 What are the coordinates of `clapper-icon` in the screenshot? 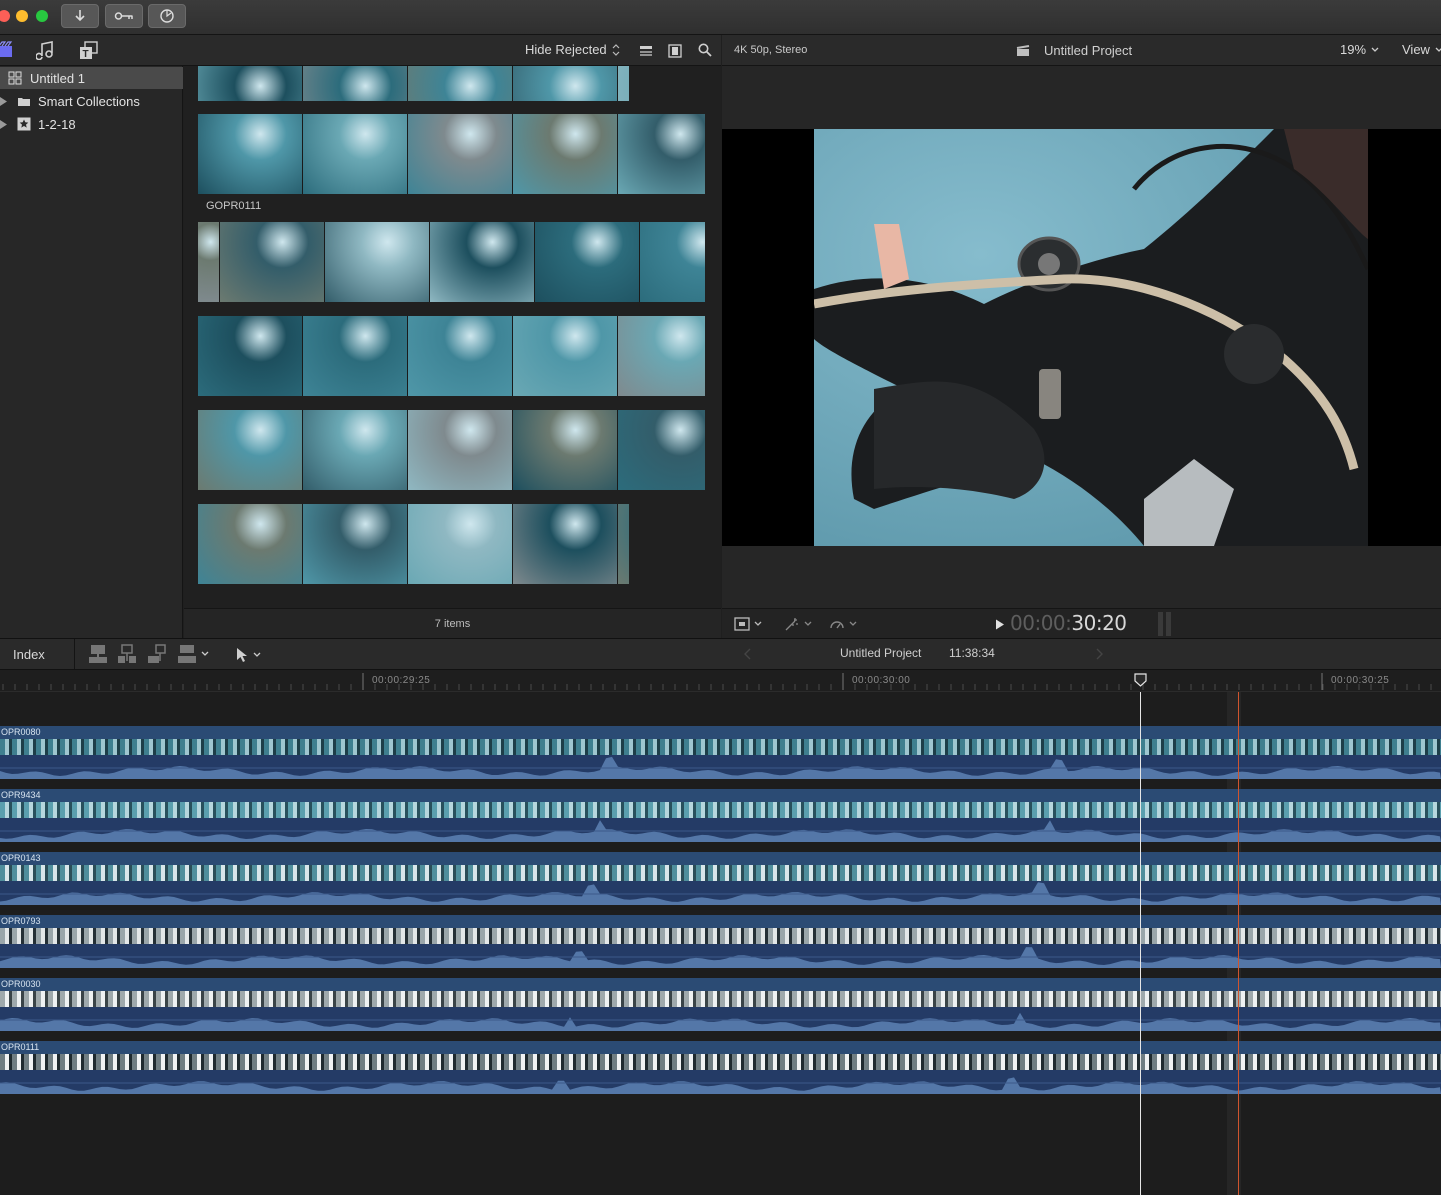 It's located at (1023, 50).